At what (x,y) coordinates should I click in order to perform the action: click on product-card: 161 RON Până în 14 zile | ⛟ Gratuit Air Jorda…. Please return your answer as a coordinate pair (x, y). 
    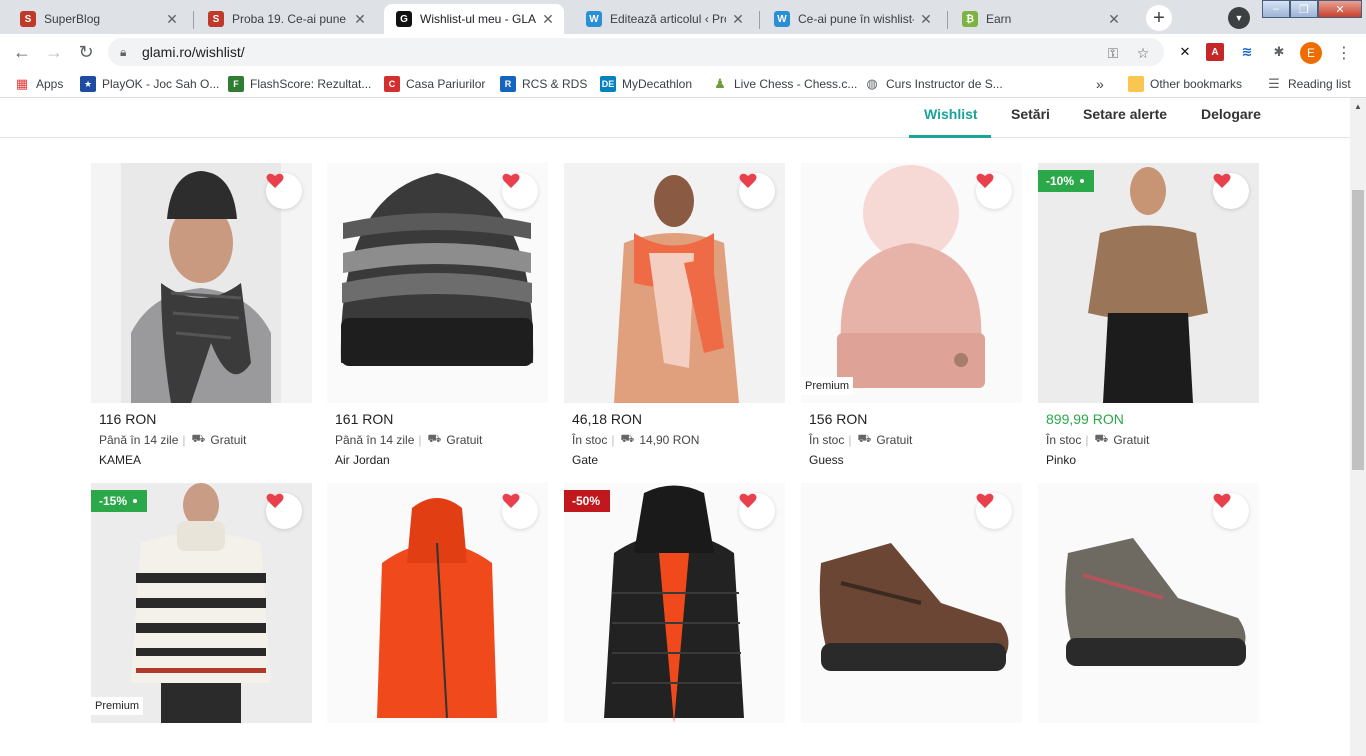
    Looking at the image, I should click on (437, 315).